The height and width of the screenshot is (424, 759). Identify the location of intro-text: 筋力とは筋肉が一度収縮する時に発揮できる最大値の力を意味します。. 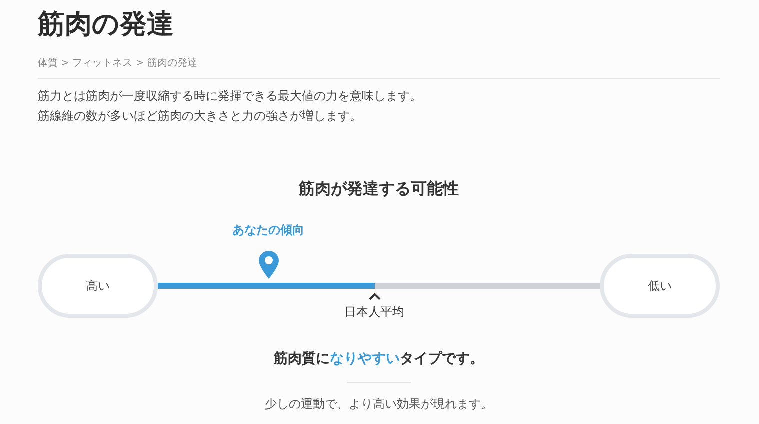
(230, 96).